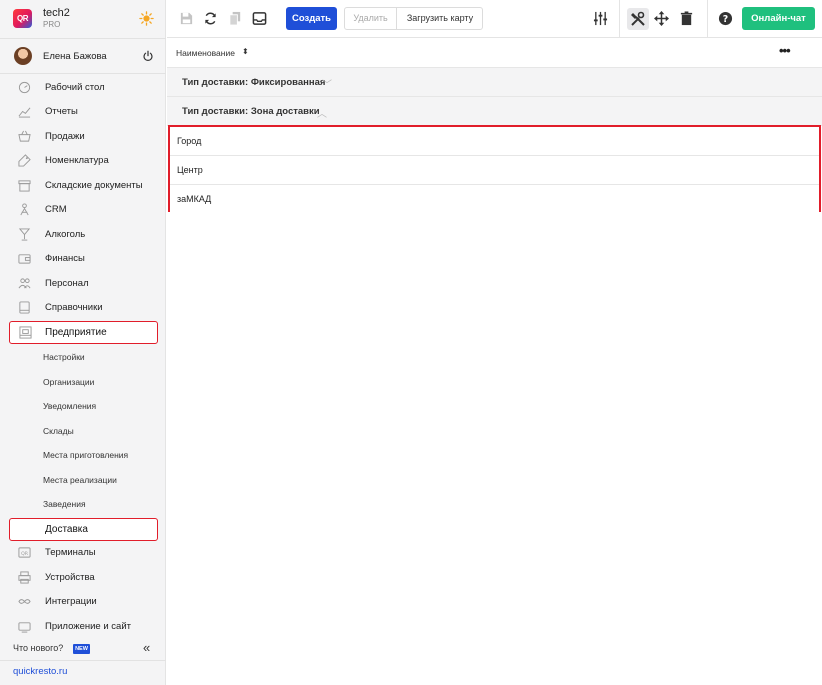 Image resolution: width=822 pixels, height=685 pixels. What do you see at coordinates (38, 648) in the screenshot?
I see `whats-new-link: Что нового?` at bounding box center [38, 648].